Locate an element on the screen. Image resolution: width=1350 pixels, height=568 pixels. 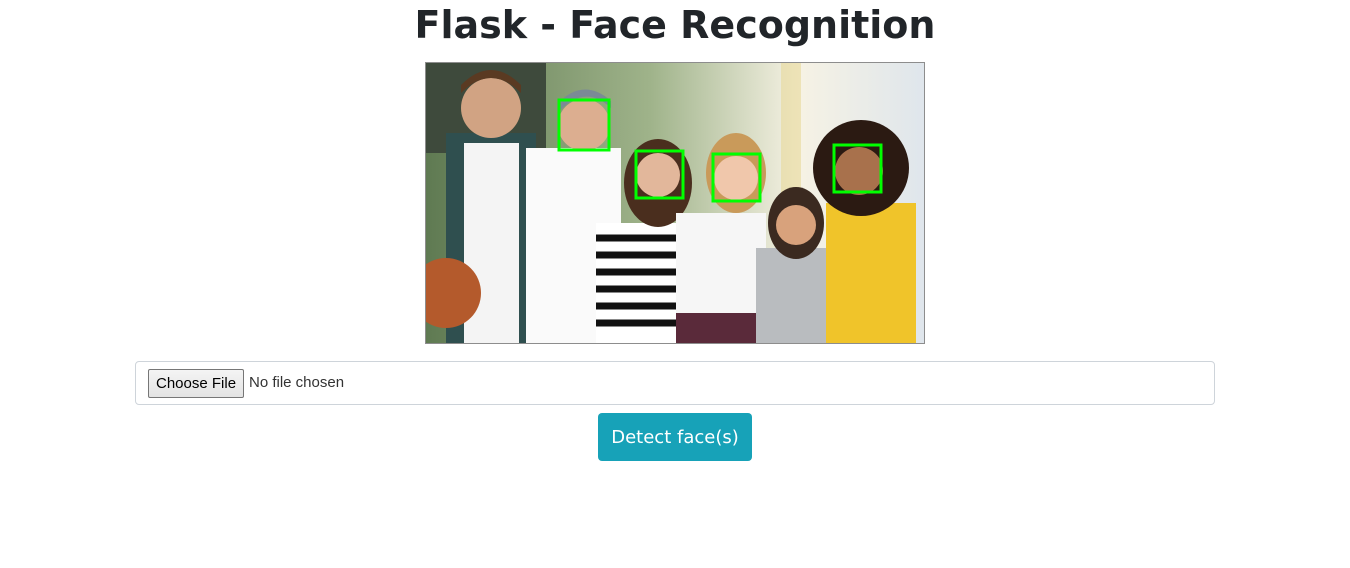
choose-file-button: Choose File is located at coordinates (196, 383).